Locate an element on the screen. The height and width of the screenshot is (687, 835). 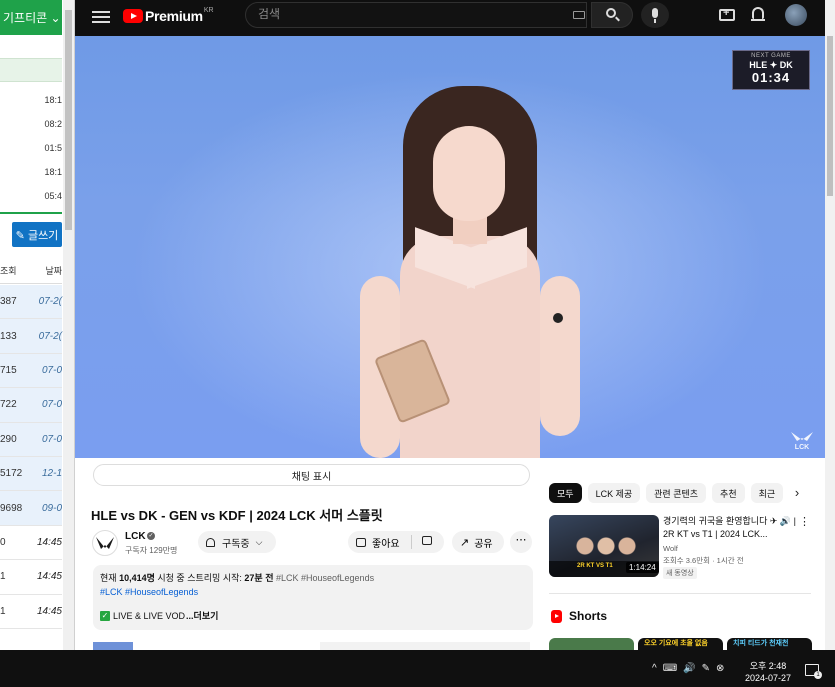
time-item: 18:1 is located at coordinates (53, 172).